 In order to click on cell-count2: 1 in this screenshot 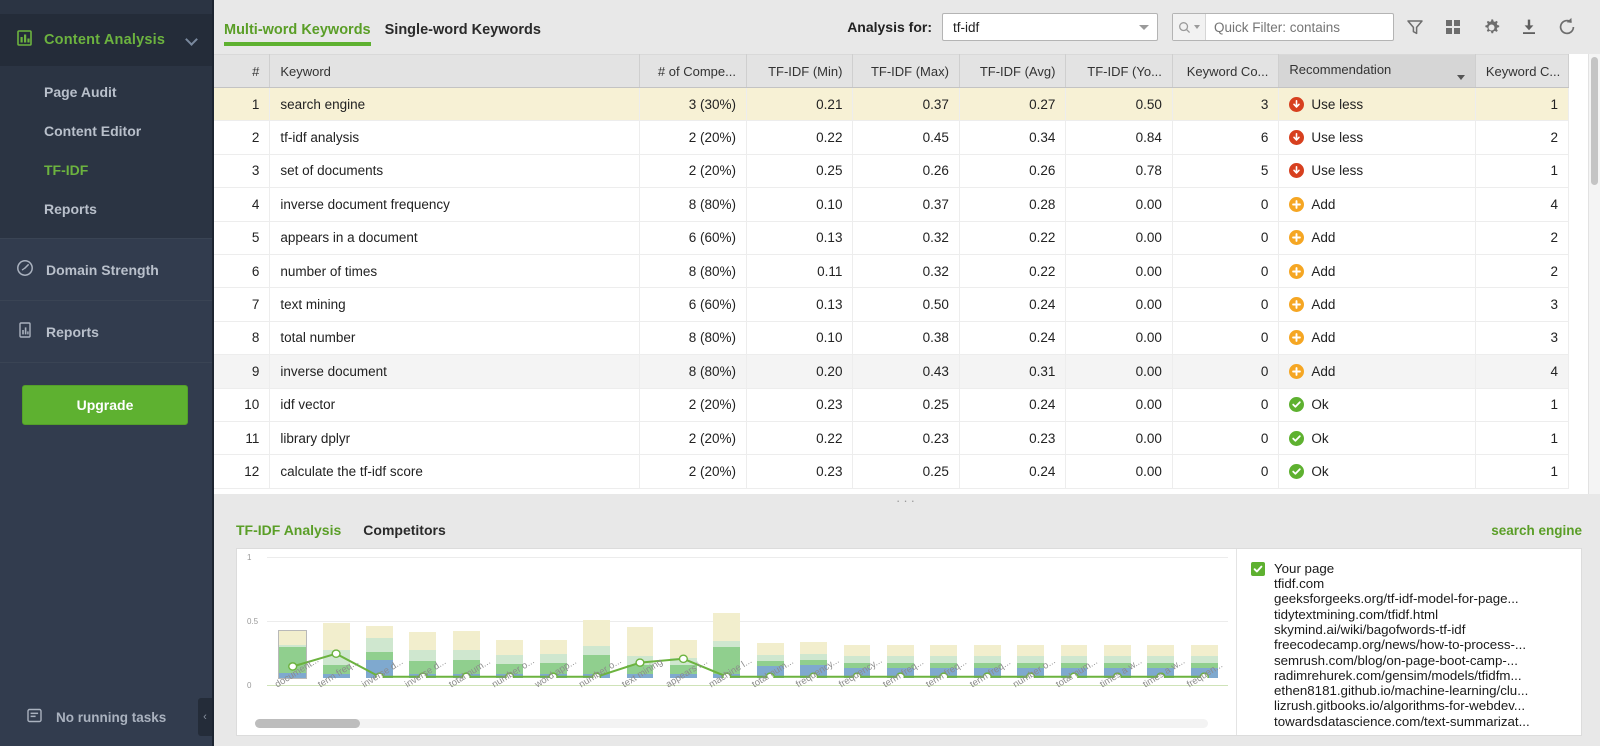, I will do `click(1522, 171)`.